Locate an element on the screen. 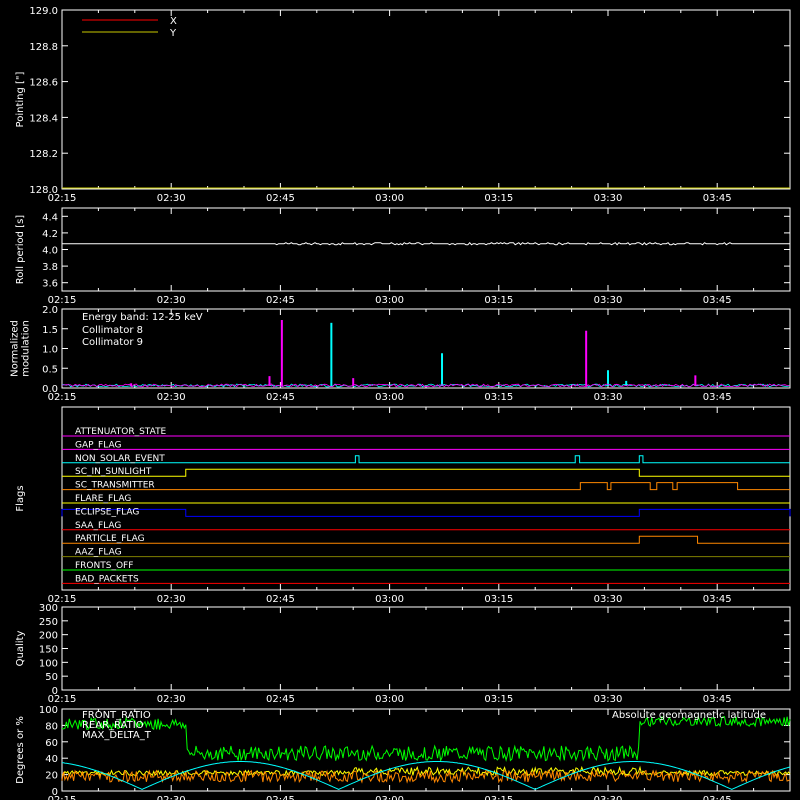 The image size is (800, 800). legend-title: Energy band: 12-25 keV is located at coordinates (142, 317).